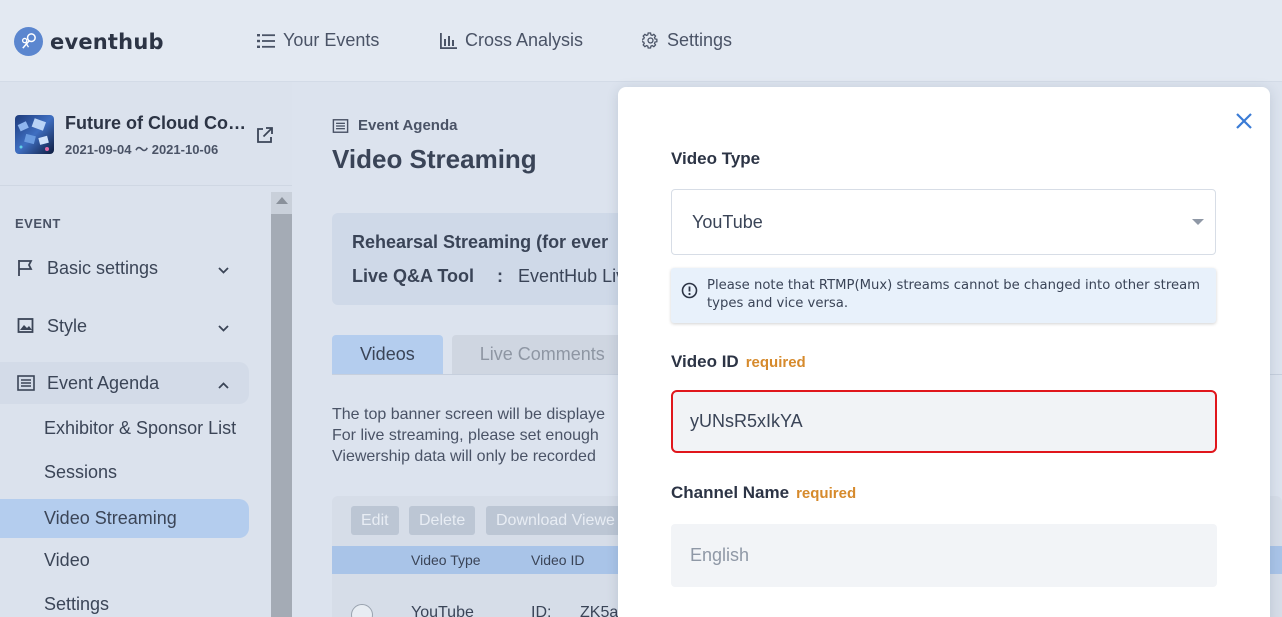  I want to click on chevron-up-icon, so click(223, 386).